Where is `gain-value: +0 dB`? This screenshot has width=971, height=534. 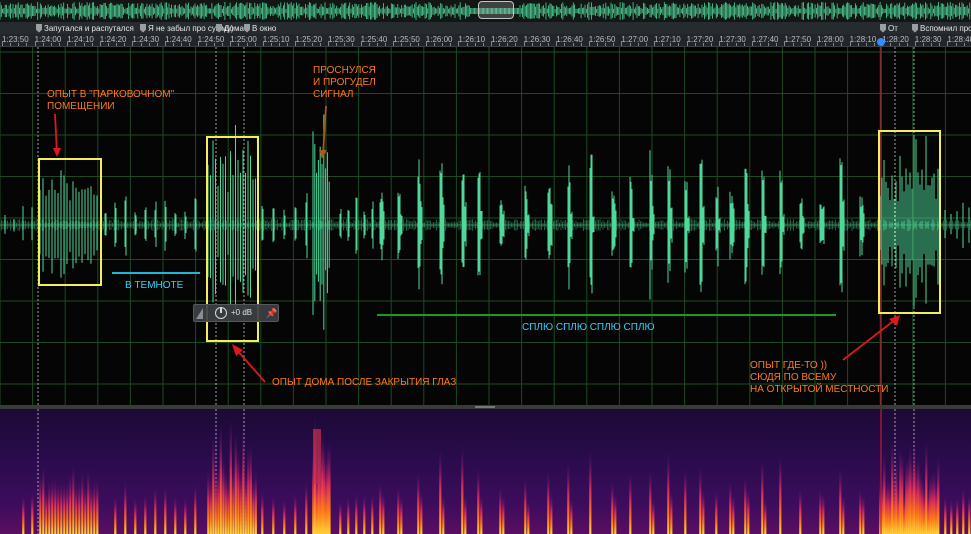 gain-value: +0 dB is located at coordinates (242, 312).